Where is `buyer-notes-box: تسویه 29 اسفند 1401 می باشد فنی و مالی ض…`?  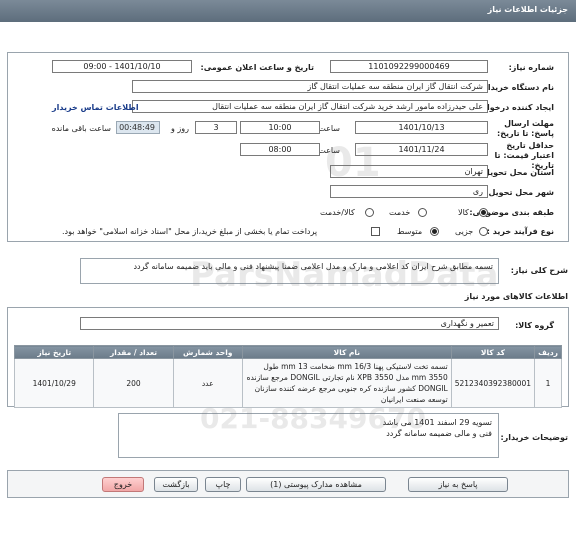 buyer-notes-box: تسویه 29 اسفند 1401 می باشد فنی و مالی ض… is located at coordinates (308, 435).